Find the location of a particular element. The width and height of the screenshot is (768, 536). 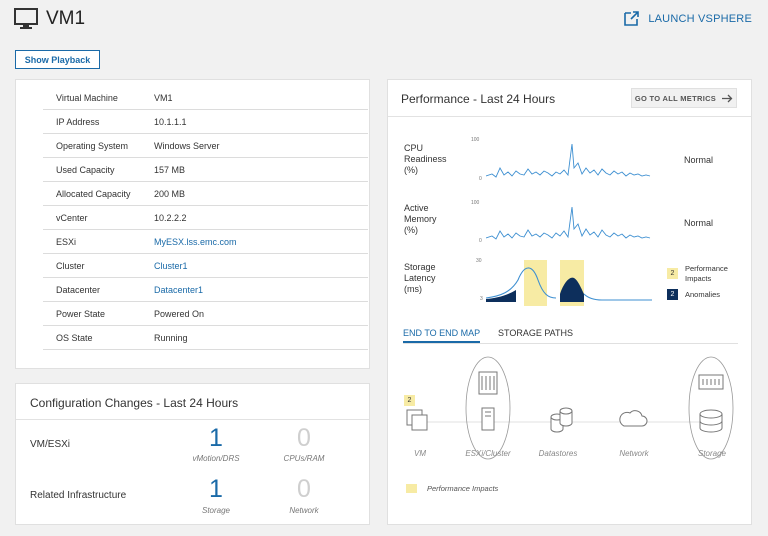

active-memory-label: Active Memory (%) is located at coordinates (420, 219).